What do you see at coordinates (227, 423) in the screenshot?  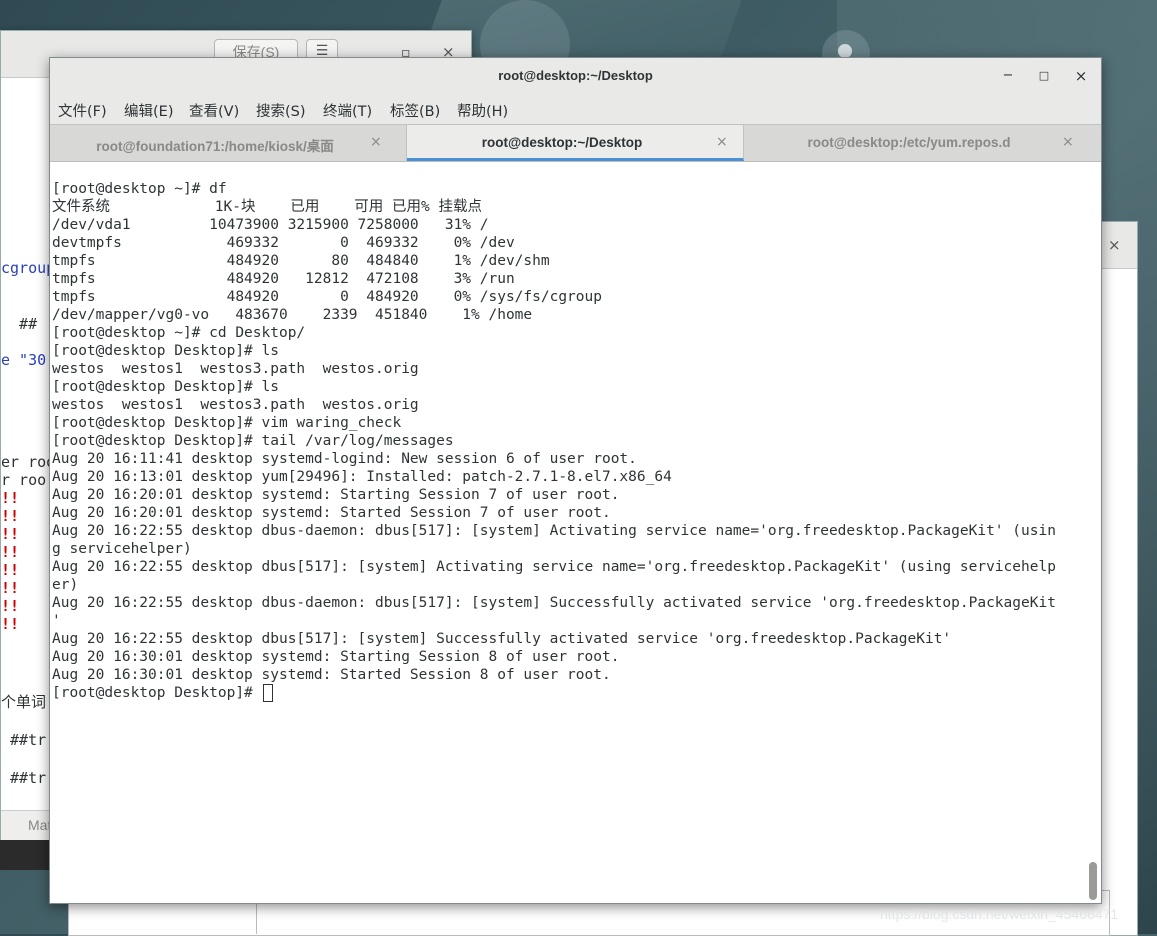 I see `terminal-line: [root@desktop Desktop]# vim waring_check` at bounding box center [227, 423].